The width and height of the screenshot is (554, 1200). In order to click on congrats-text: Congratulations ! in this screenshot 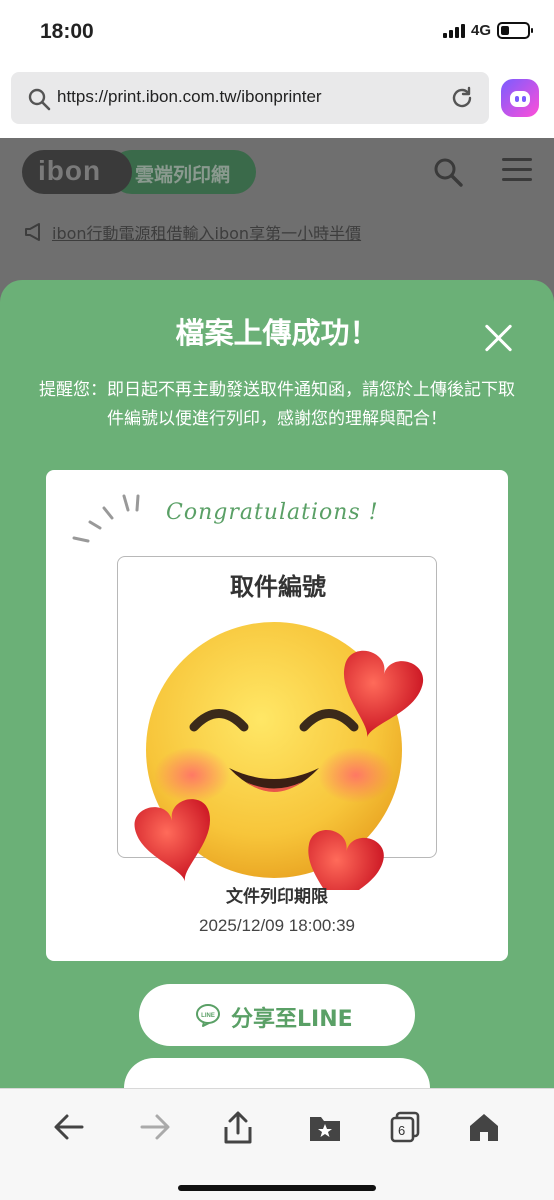, I will do `click(272, 512)`.